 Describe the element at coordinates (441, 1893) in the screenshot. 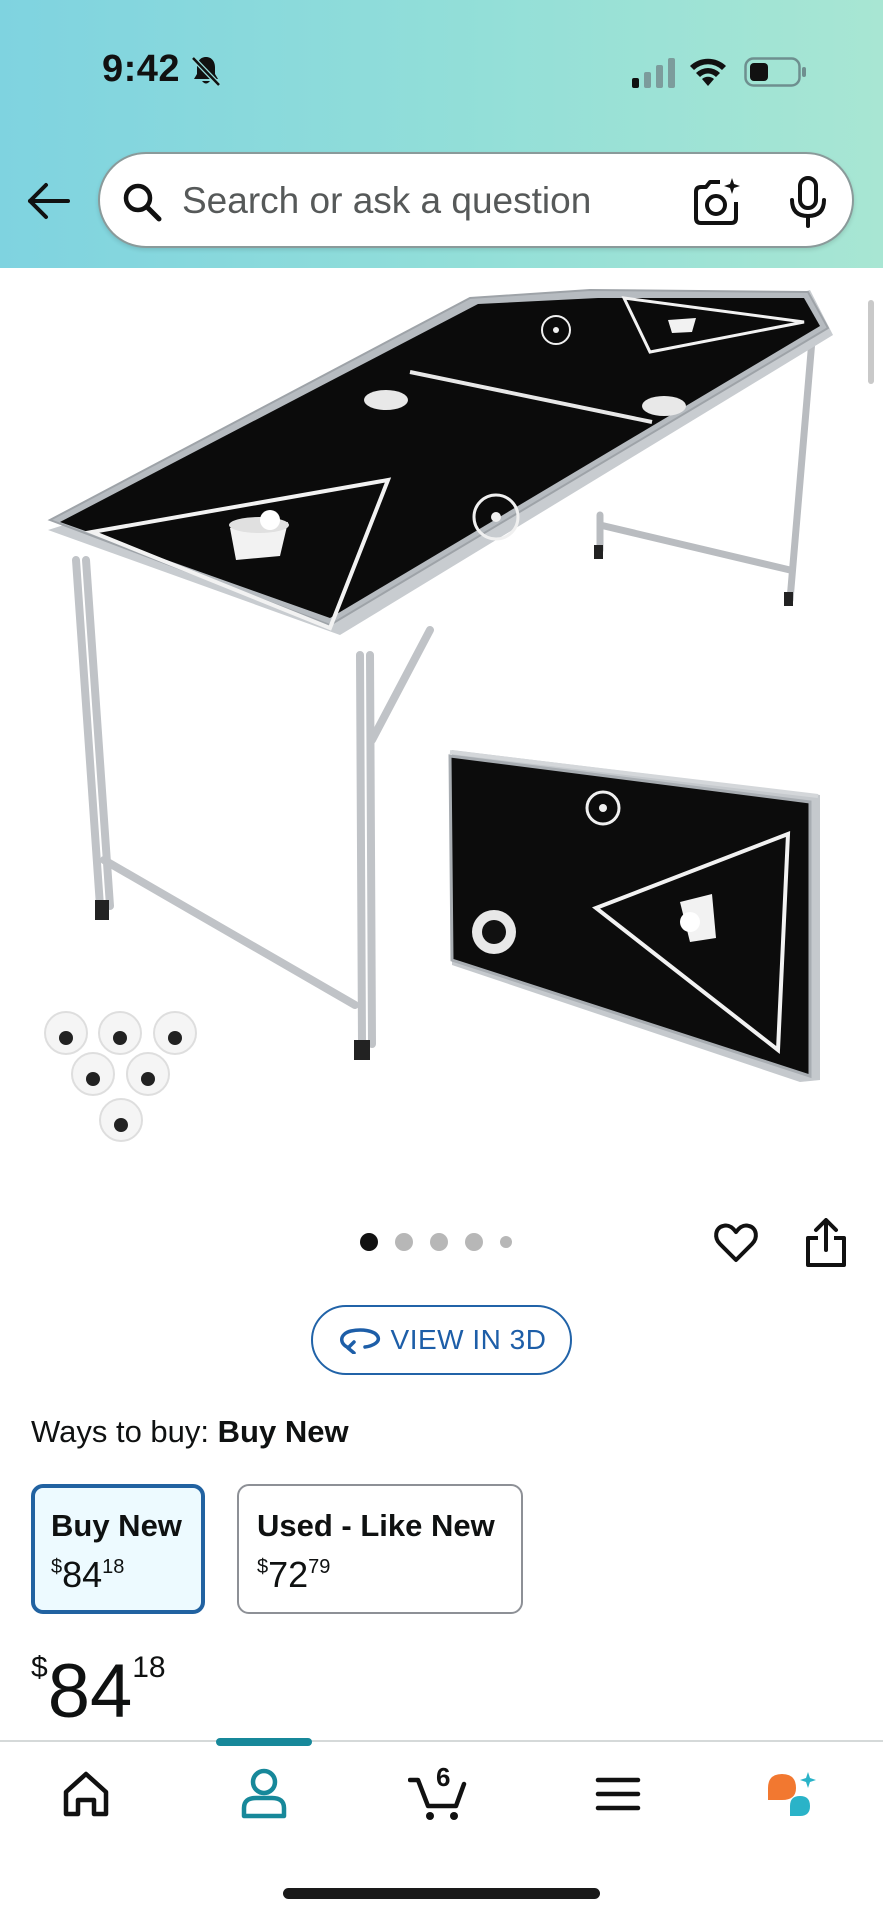

I see `home-indicator` at that location.